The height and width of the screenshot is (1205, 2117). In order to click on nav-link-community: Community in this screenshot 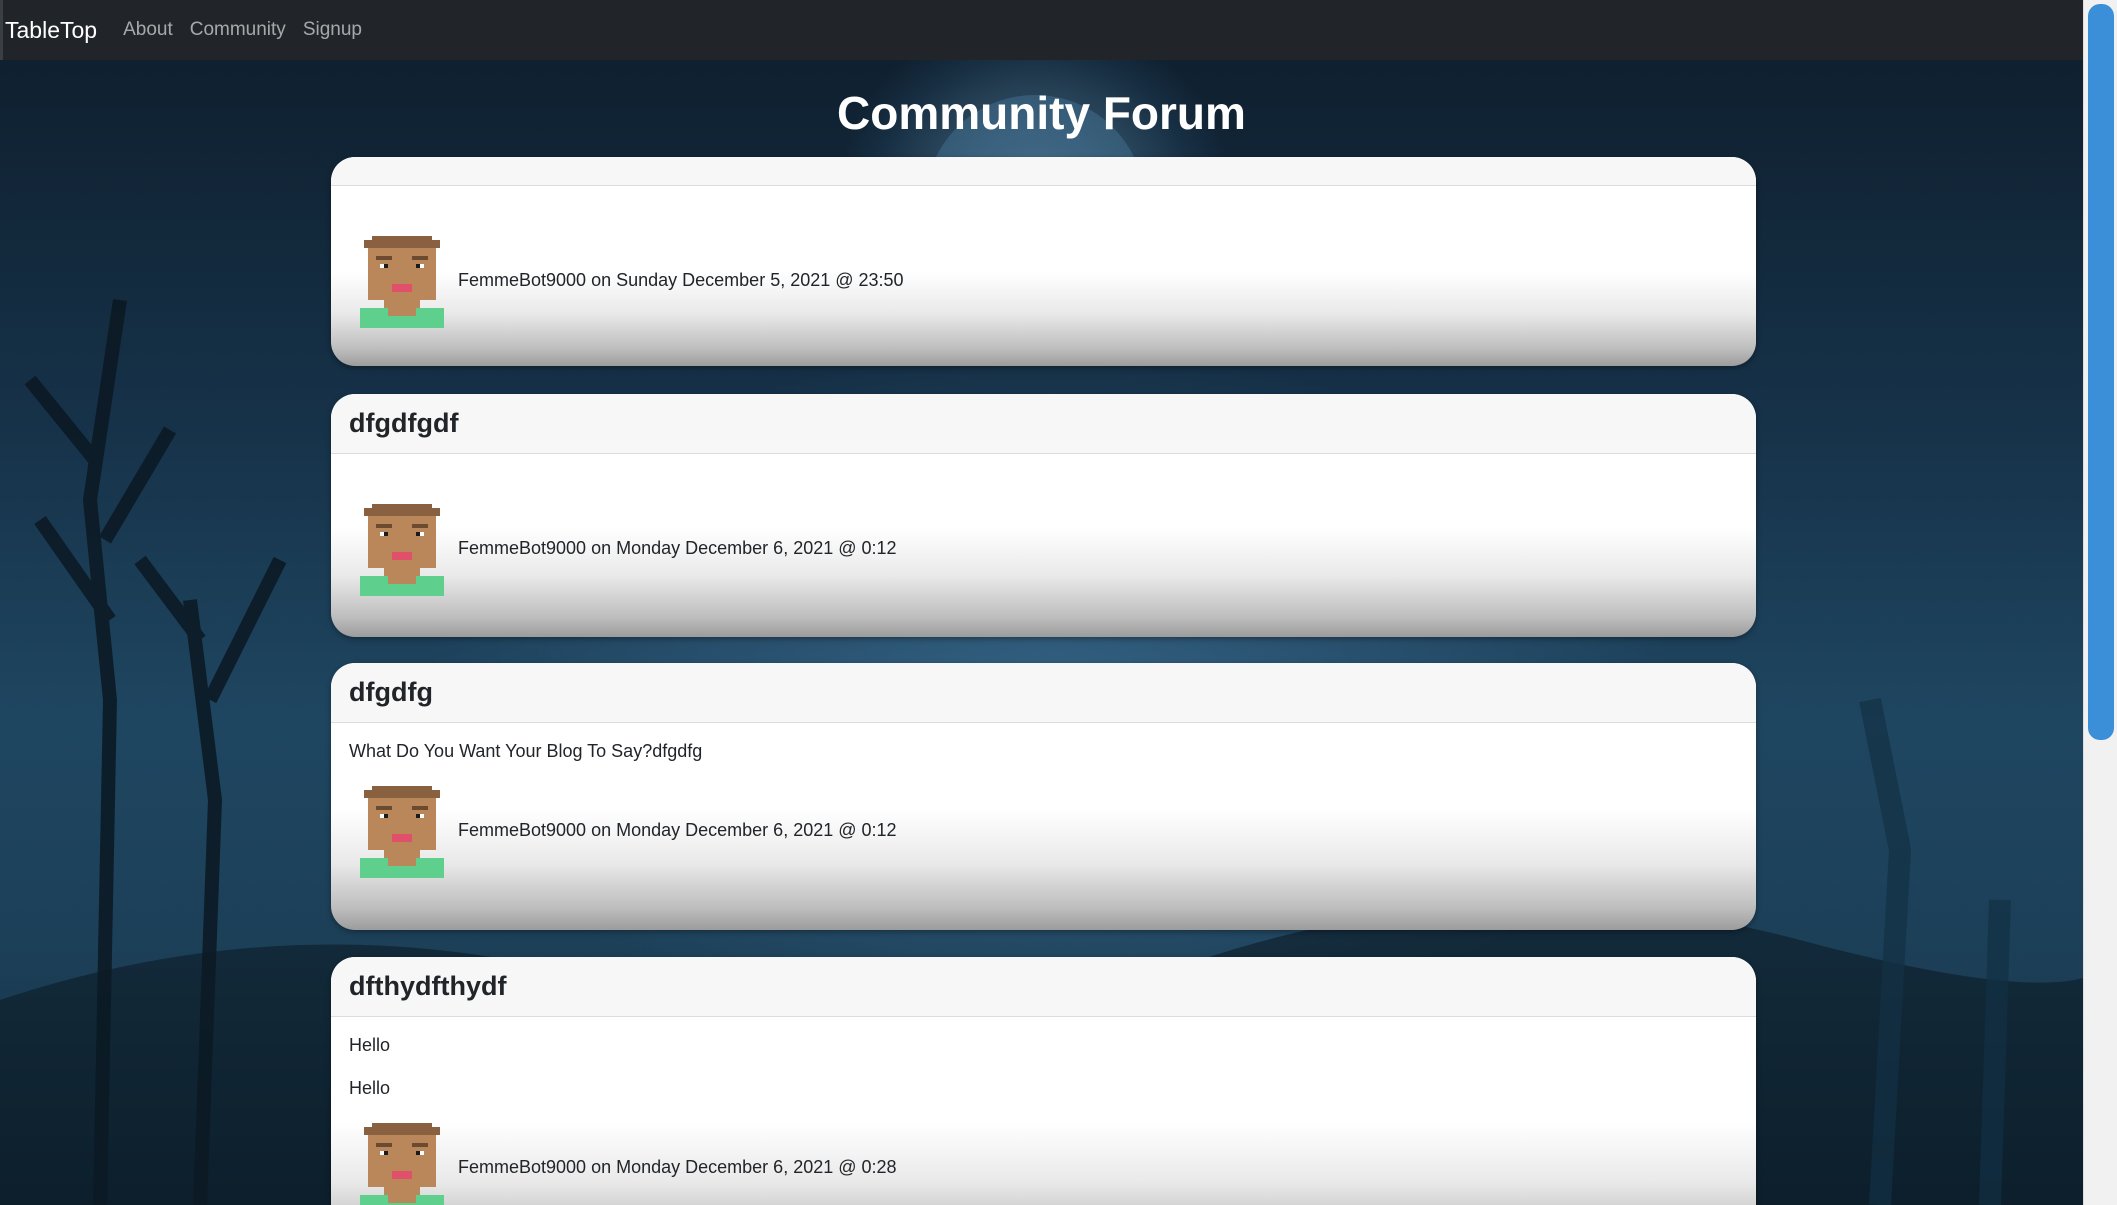, I will do `click(238, 30)`.